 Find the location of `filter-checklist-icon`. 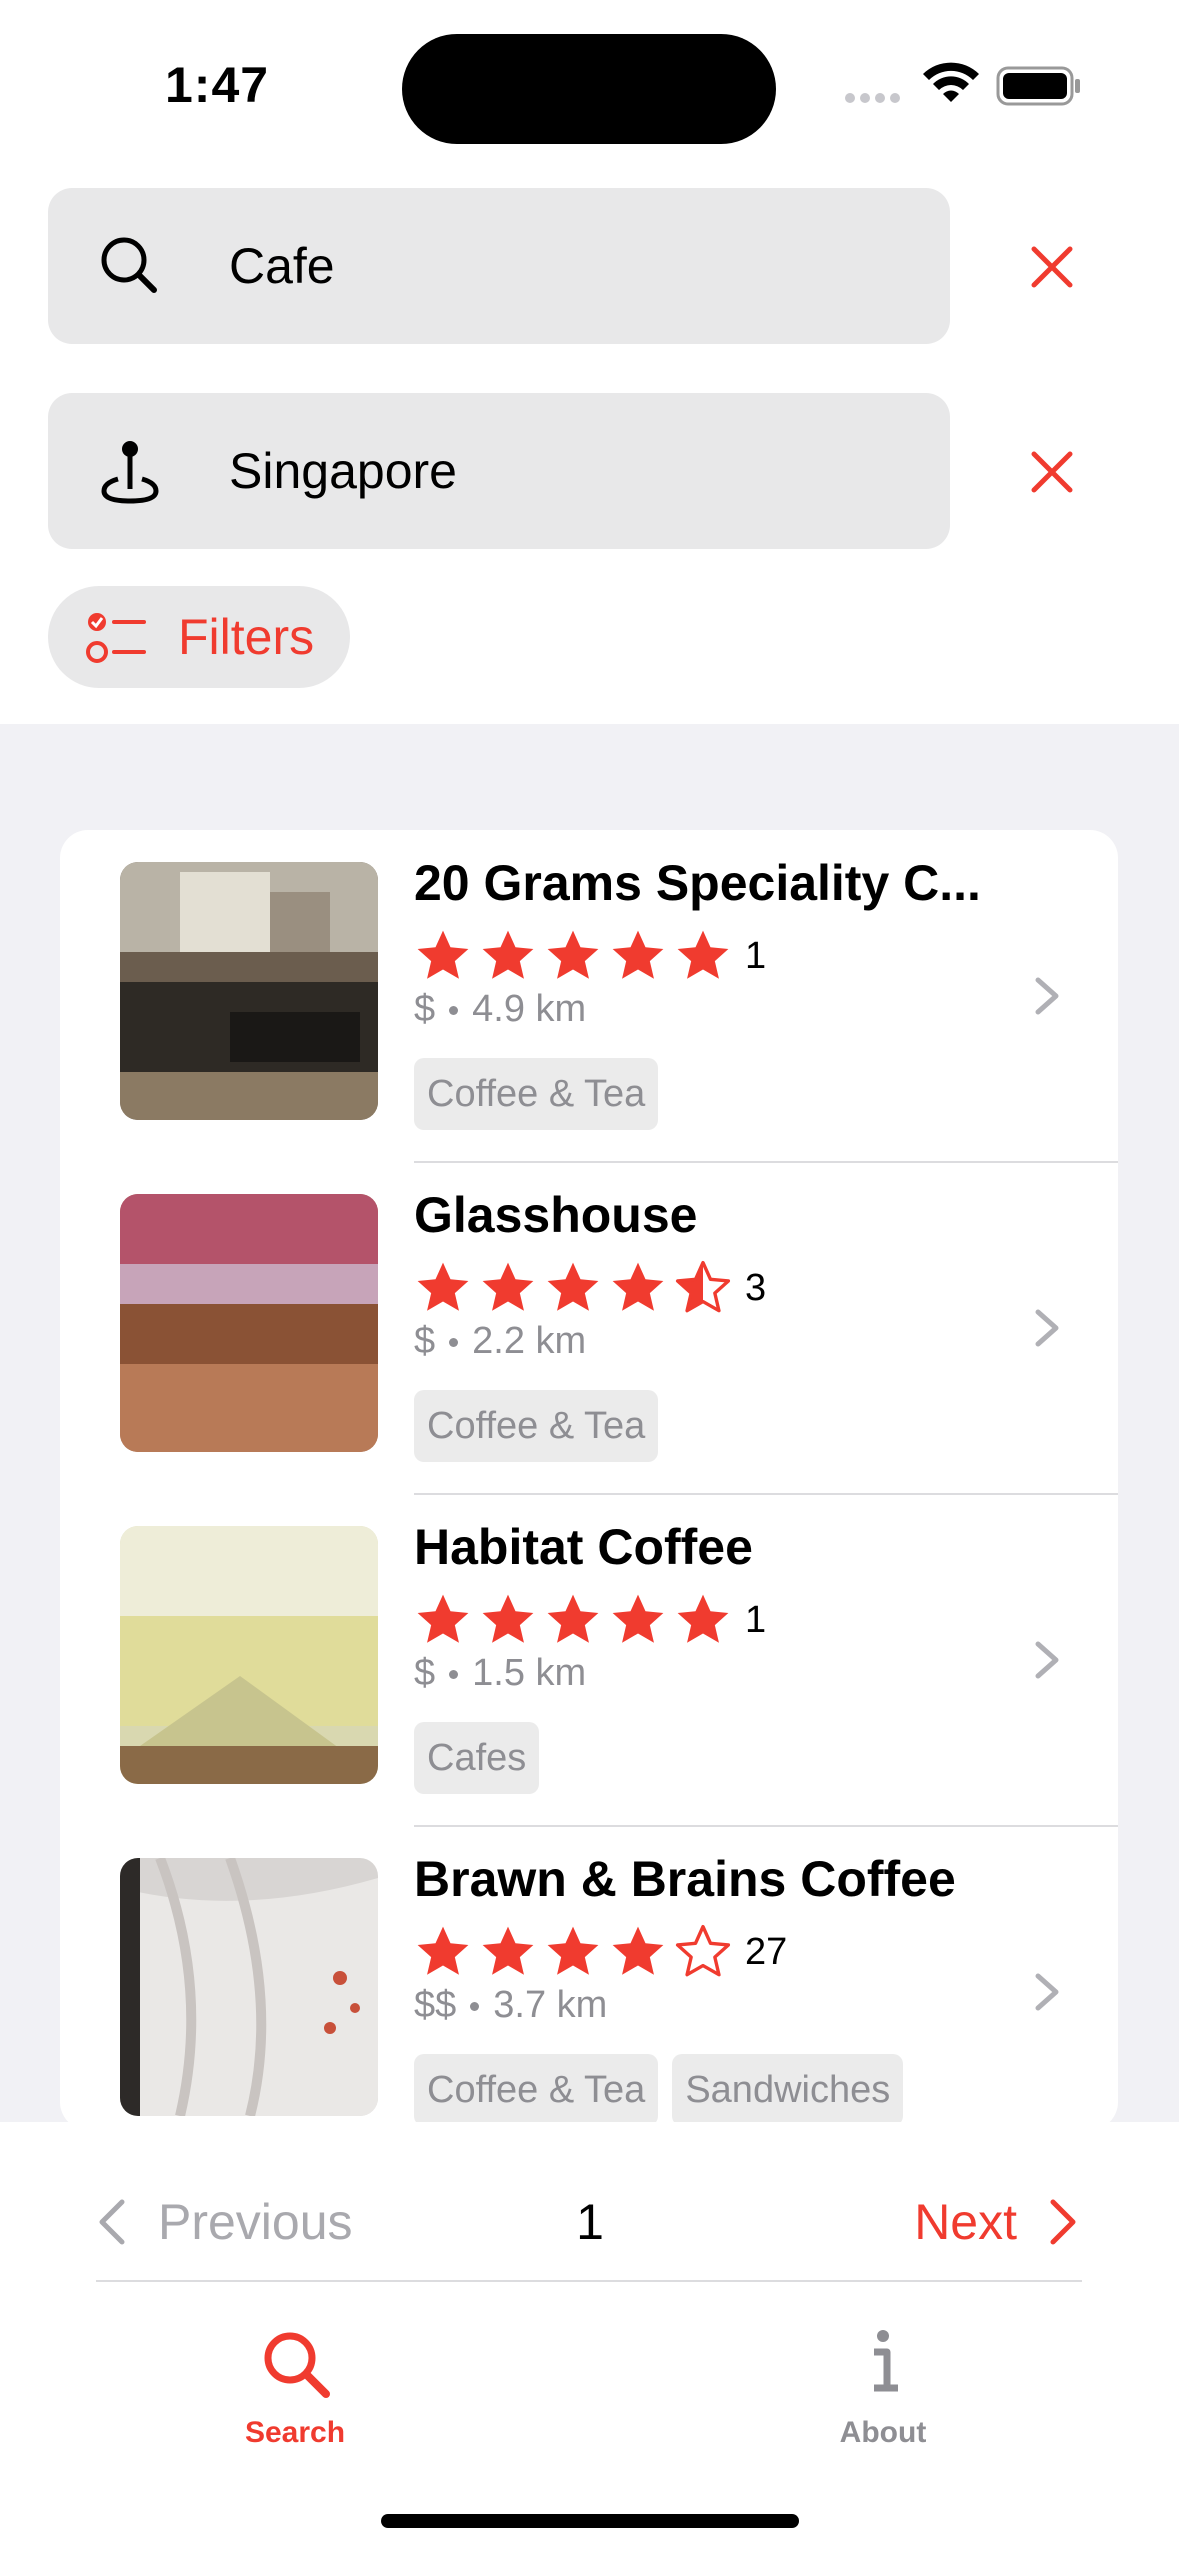

filter-checklist-icon is located at coordinates (116, 638).